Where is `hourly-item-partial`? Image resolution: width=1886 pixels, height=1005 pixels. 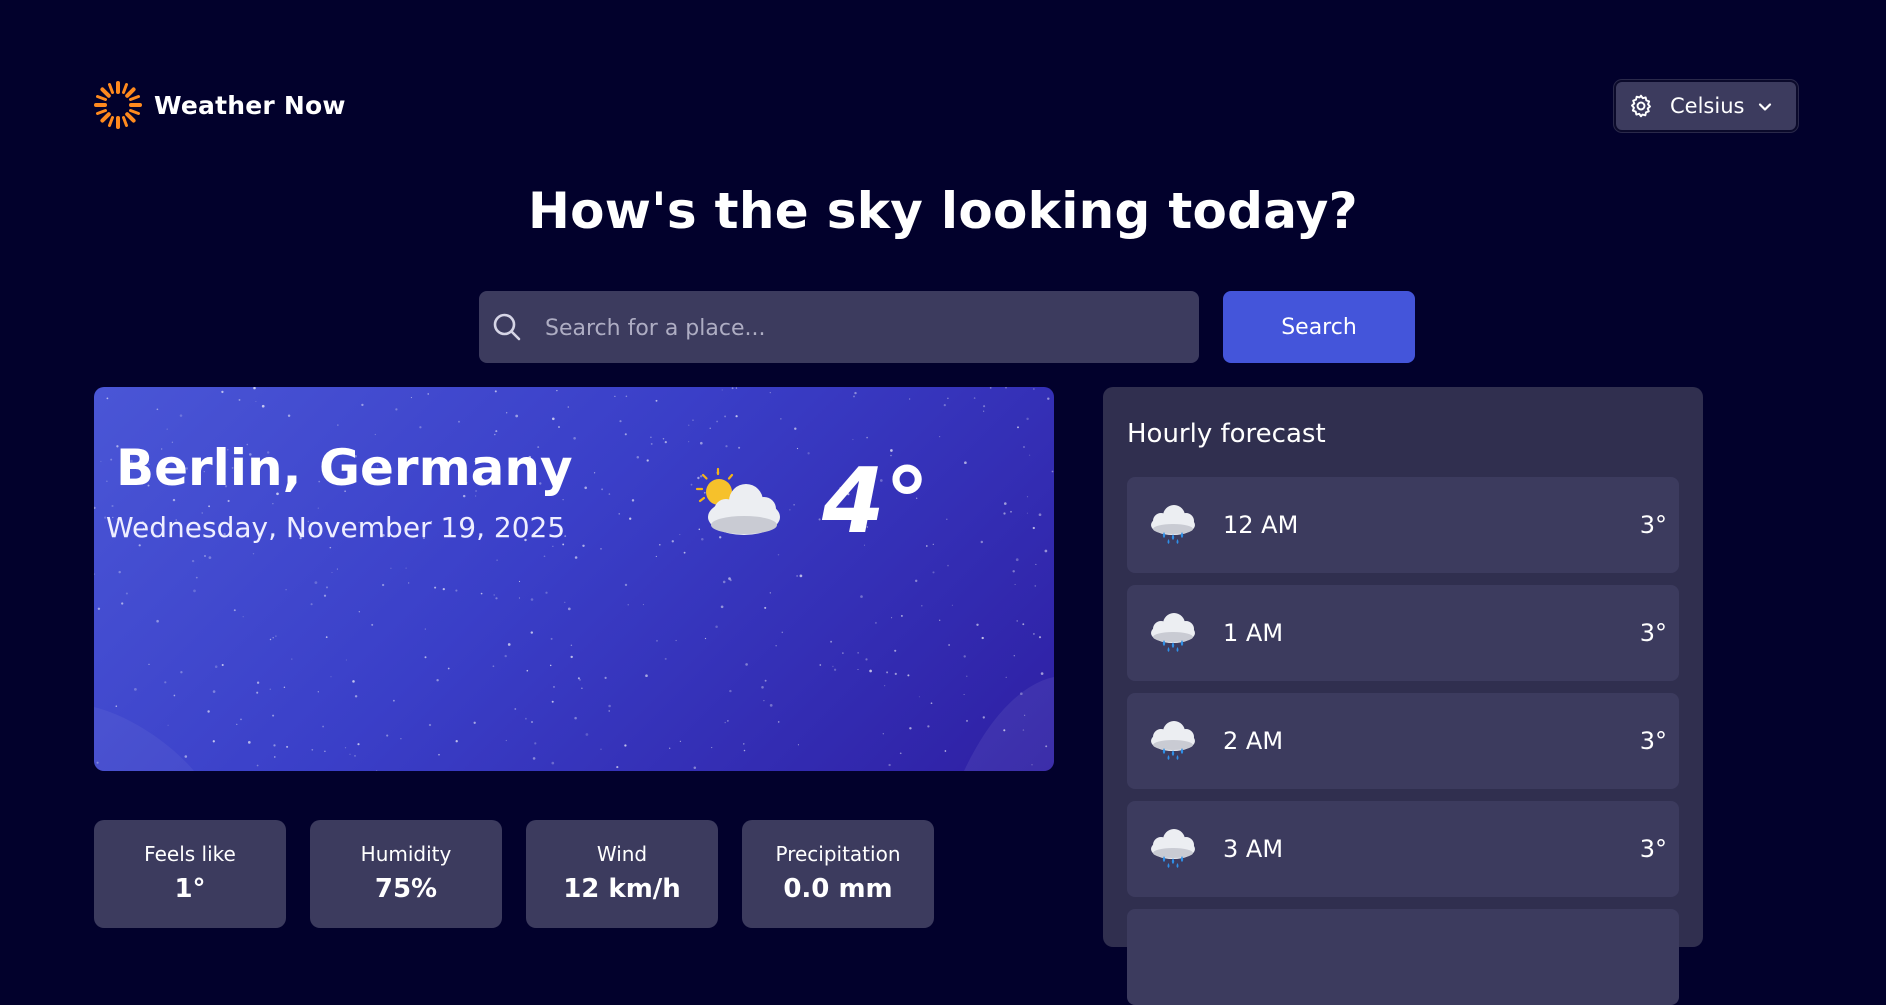
hourly-item-partial is located at coordinates (1403, 957).